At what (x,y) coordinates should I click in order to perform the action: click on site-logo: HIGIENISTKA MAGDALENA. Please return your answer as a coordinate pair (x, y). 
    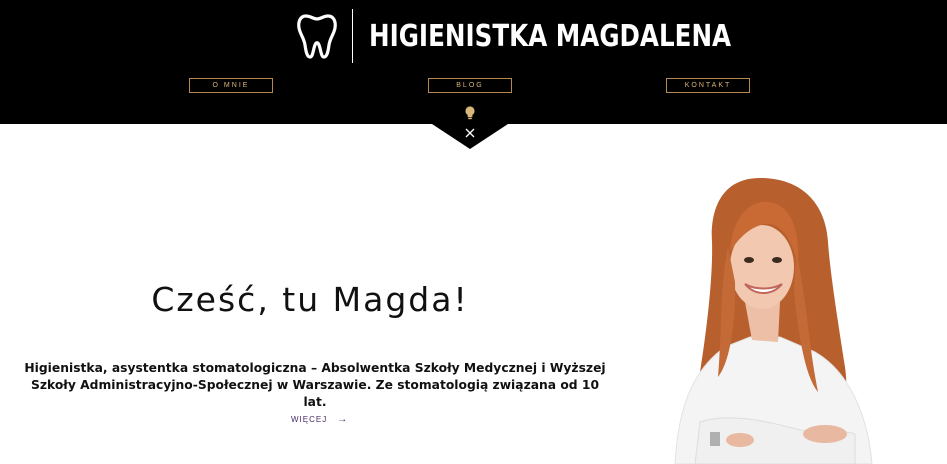
    Looking at the image, I should click on (553, 36).